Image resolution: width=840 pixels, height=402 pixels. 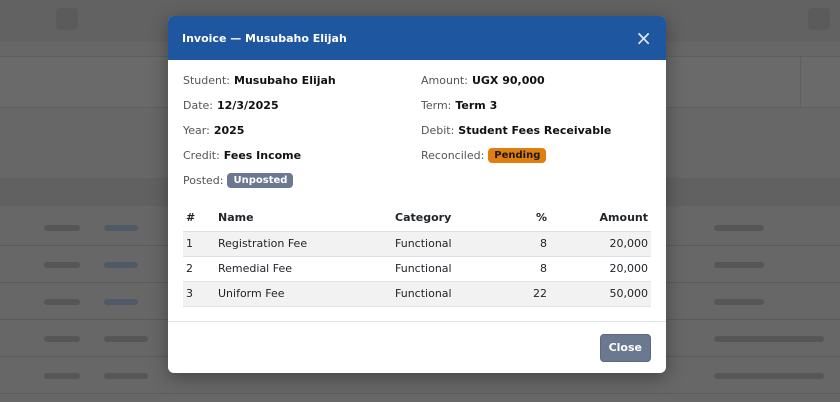 What do you see at coordinates (643, 38) in the screenshot?
I see `close-icon: ×` at bounding box center [643, 38].